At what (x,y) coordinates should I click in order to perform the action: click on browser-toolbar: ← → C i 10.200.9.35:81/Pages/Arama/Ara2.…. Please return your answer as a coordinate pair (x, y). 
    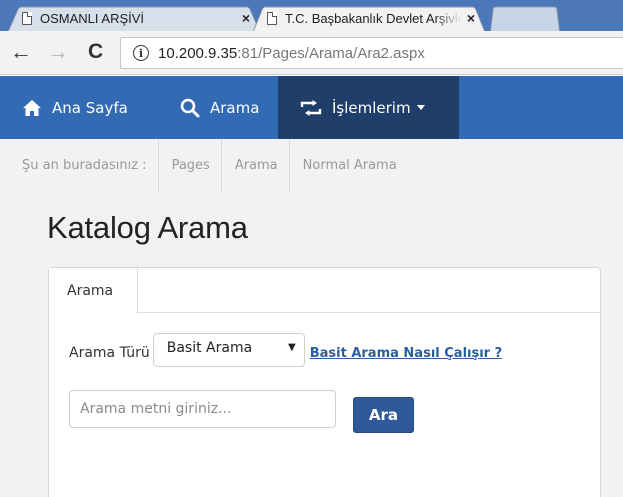
    Looking at the image, I should click on (311, 53).